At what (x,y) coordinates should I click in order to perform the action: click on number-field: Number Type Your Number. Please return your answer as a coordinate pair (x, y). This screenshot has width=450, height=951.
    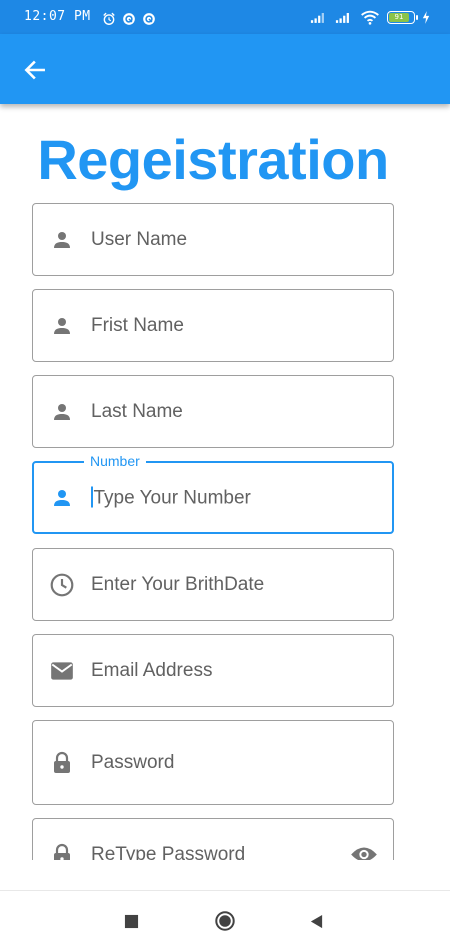
    Looking at the image, I should click on (213, 493).